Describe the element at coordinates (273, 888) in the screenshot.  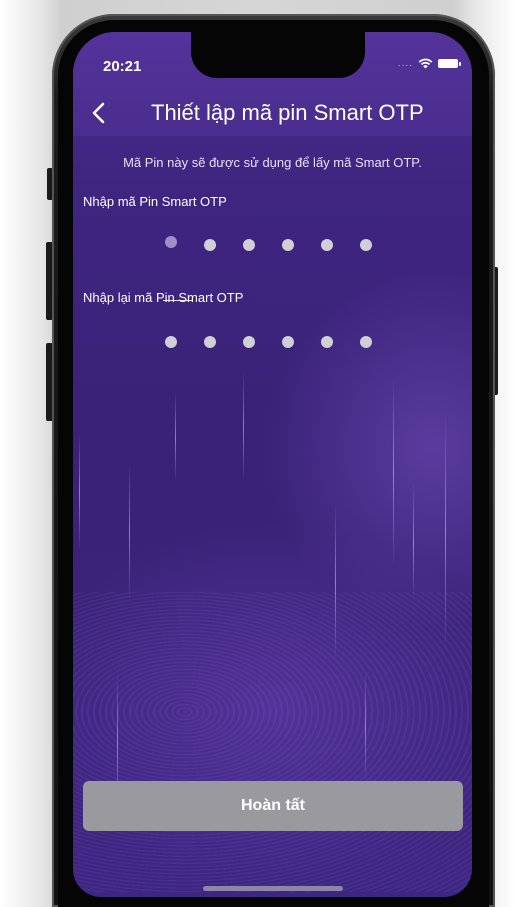
I see `home-indicator` at that location.